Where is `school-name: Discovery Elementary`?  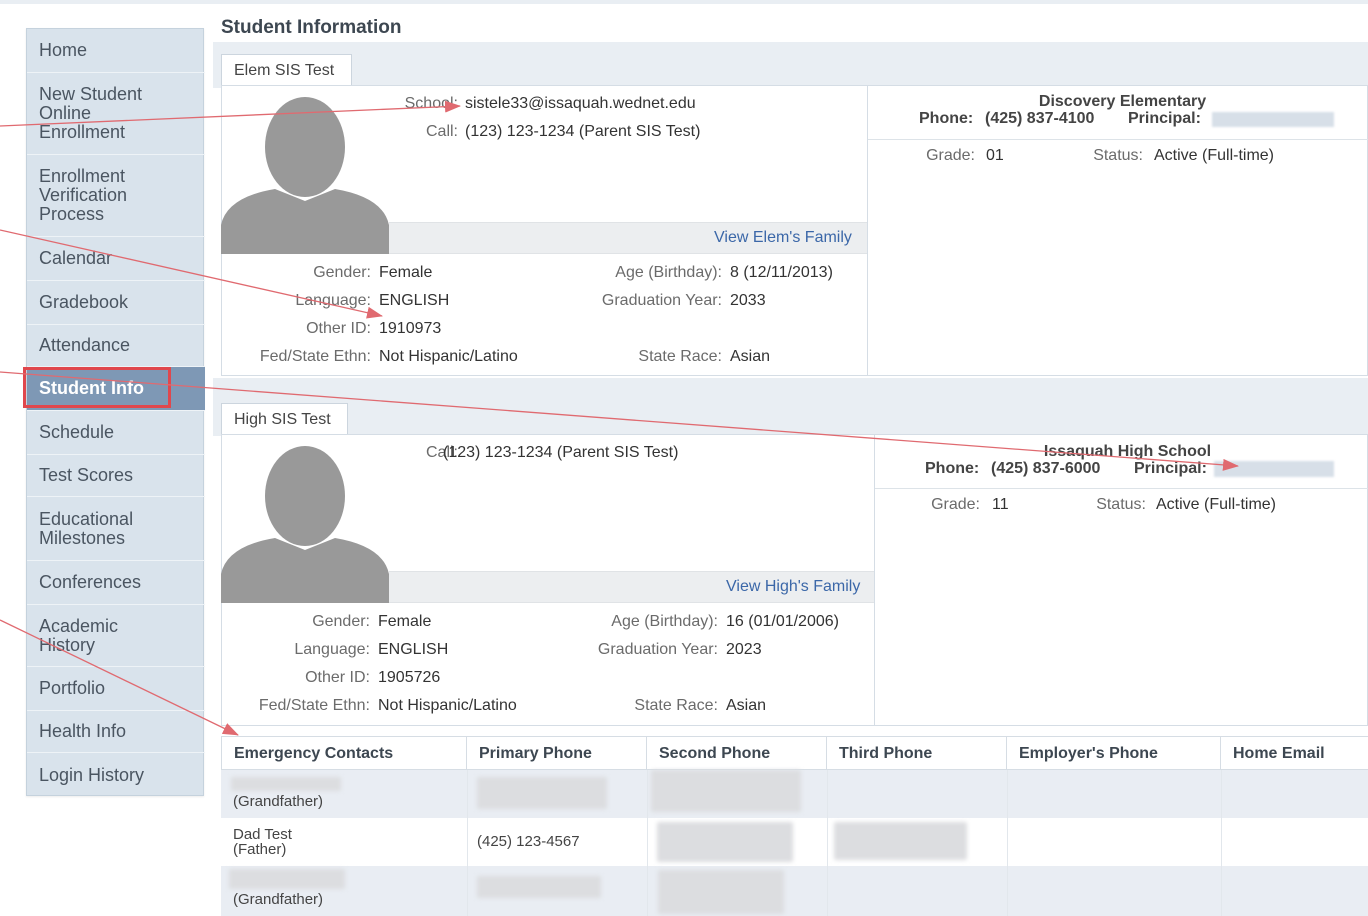 school-name: Discovery Elementary is located at coordinates (1122, 101).